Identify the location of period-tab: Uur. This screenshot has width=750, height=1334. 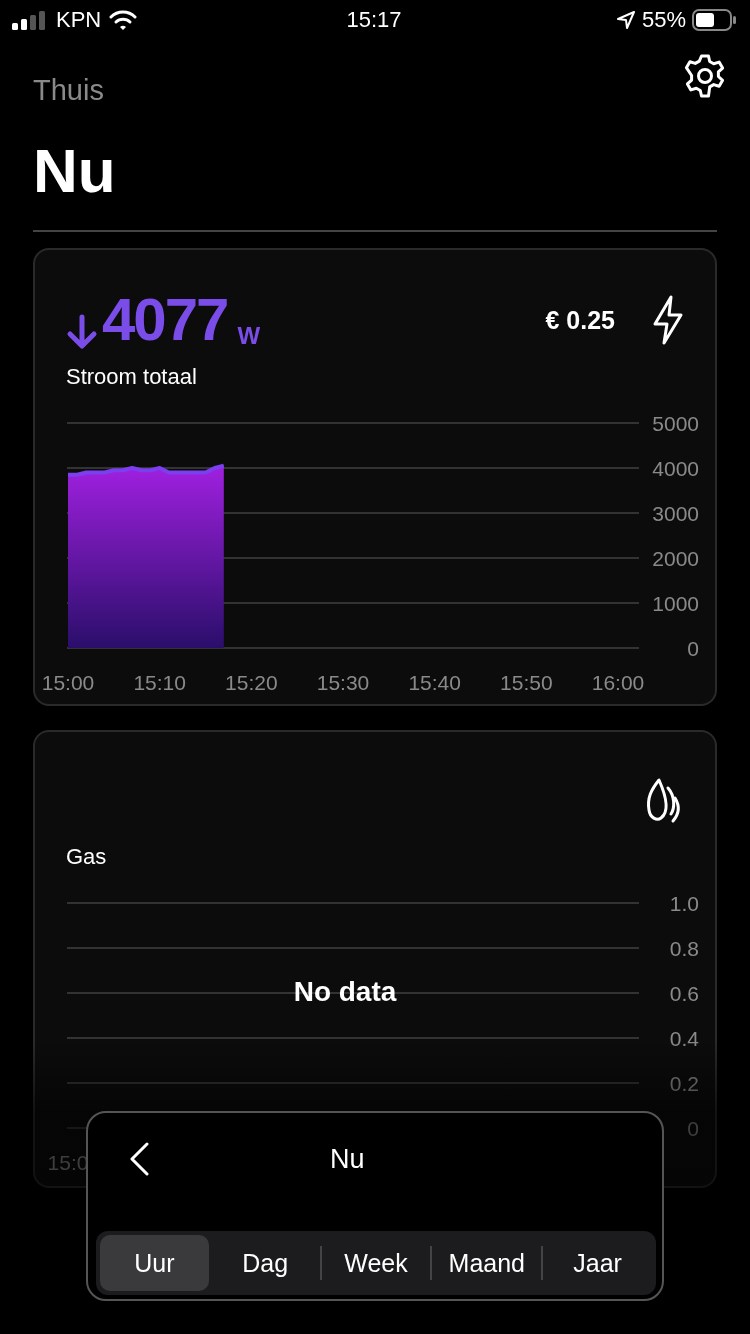
(154, 1263).